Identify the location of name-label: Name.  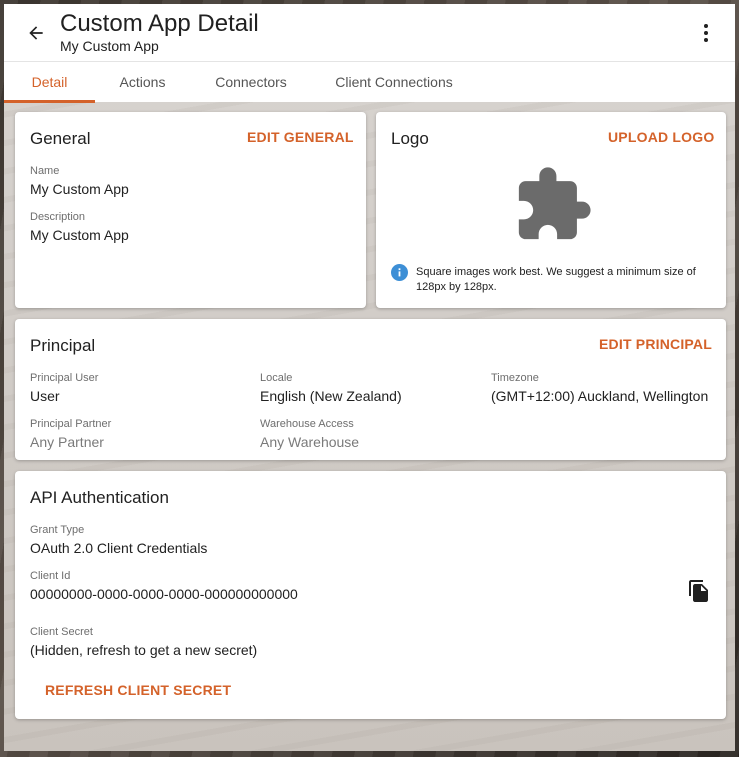
(45, 171).